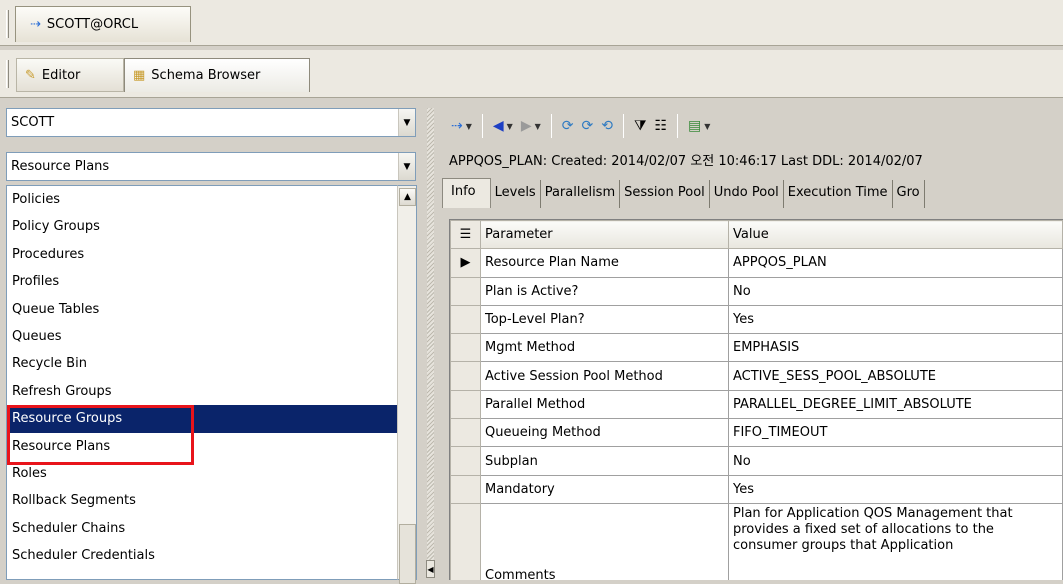  What do you see at coordinates (430, 569) in the screenshot?
I see `collapse-left-icon: ◀` at bounding box center [430, 569].